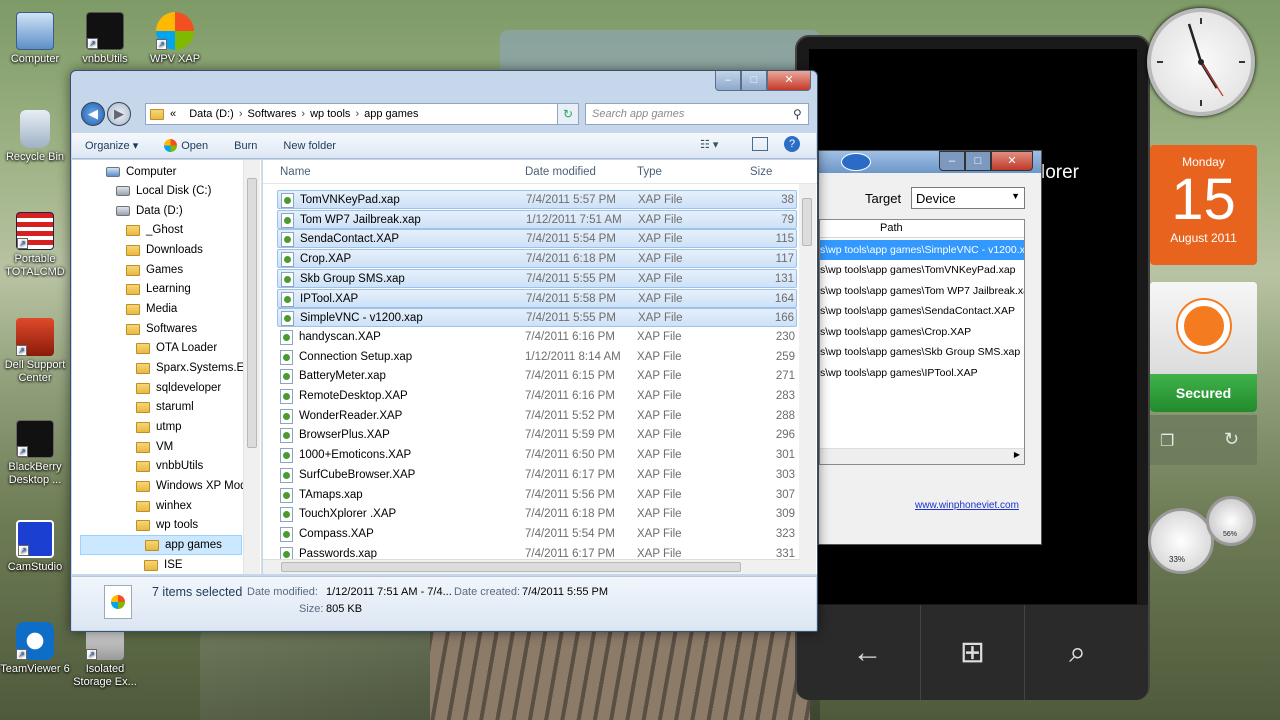  Describe the element at coordinates (968, 198) in the screenshot. I see `target-select: Device ▼` at that location.